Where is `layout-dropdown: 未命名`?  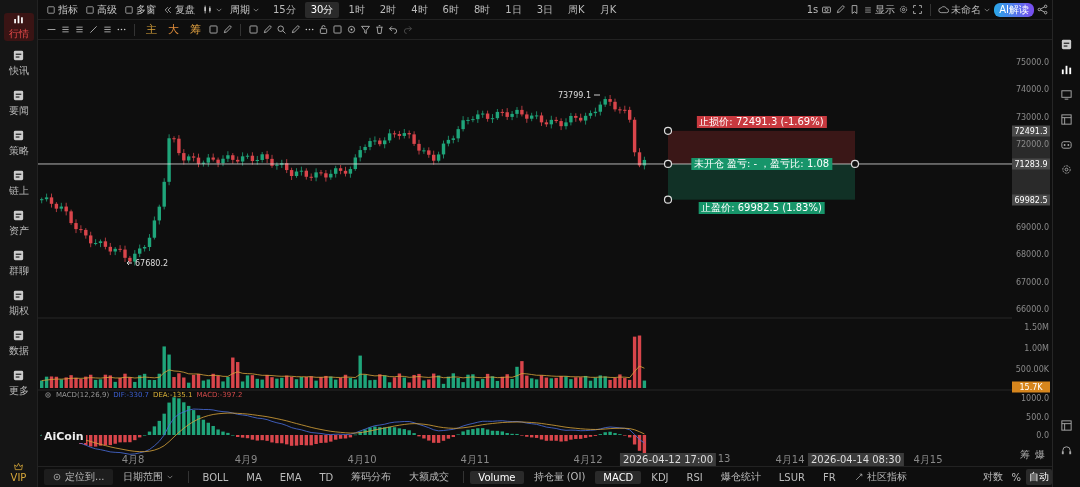
layout-dropdown: 未命名 is located at coordinates (965, 9).